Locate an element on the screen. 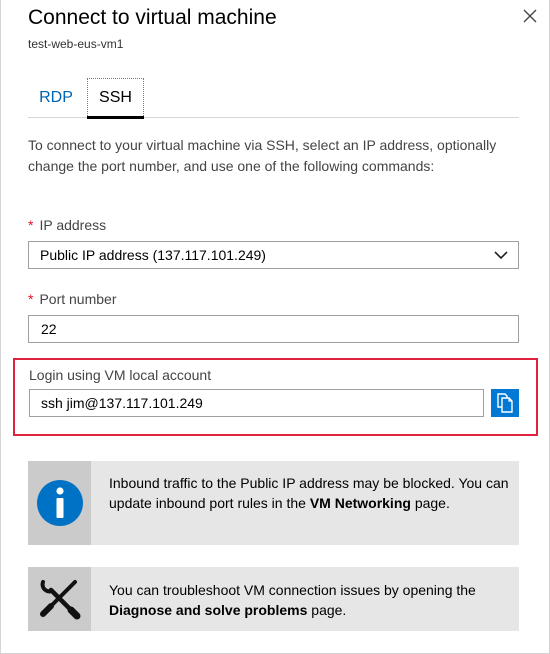  ip-address-label: * IP address is located at coordinates (67, 225).